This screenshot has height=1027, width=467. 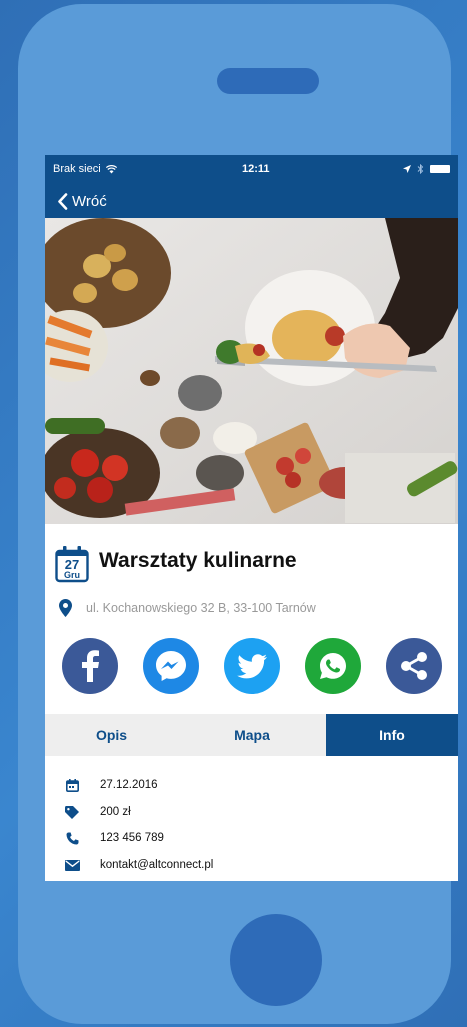 I want to click on tab-opis: Opis, so click(x=111, y=735).